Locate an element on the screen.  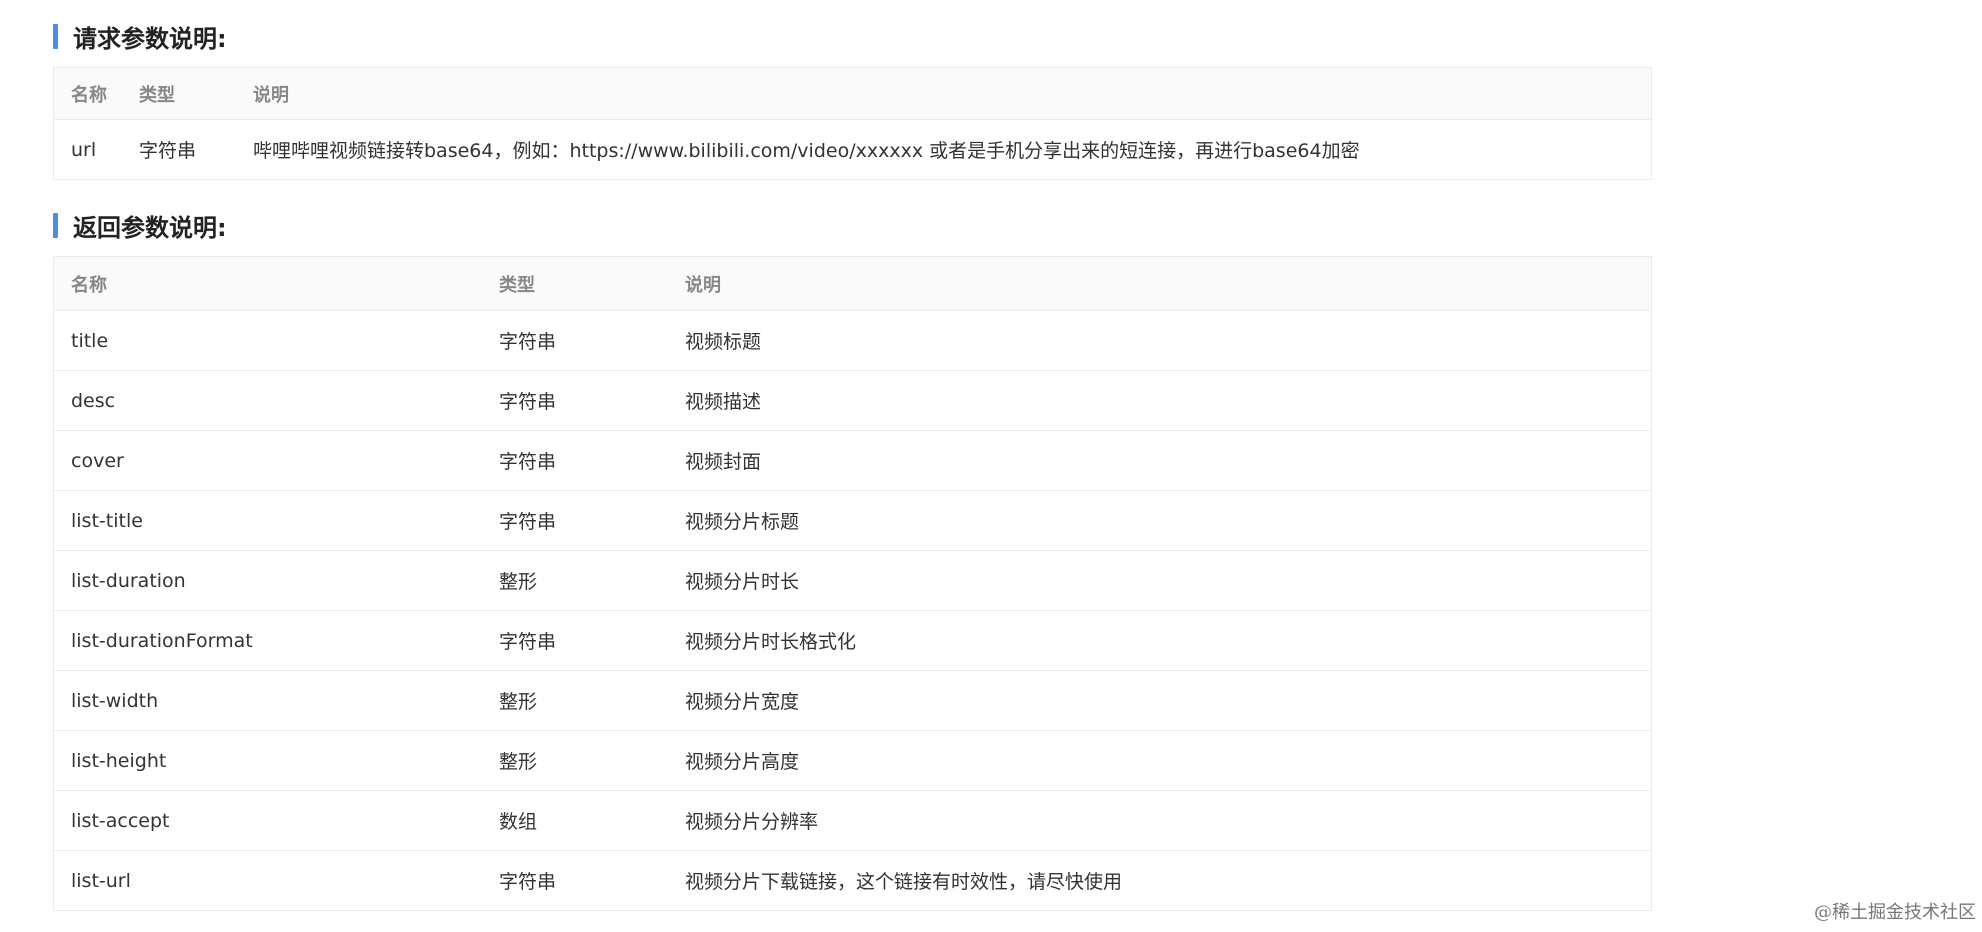
param-description: 视频标题 is located at coordinates (723, 342).